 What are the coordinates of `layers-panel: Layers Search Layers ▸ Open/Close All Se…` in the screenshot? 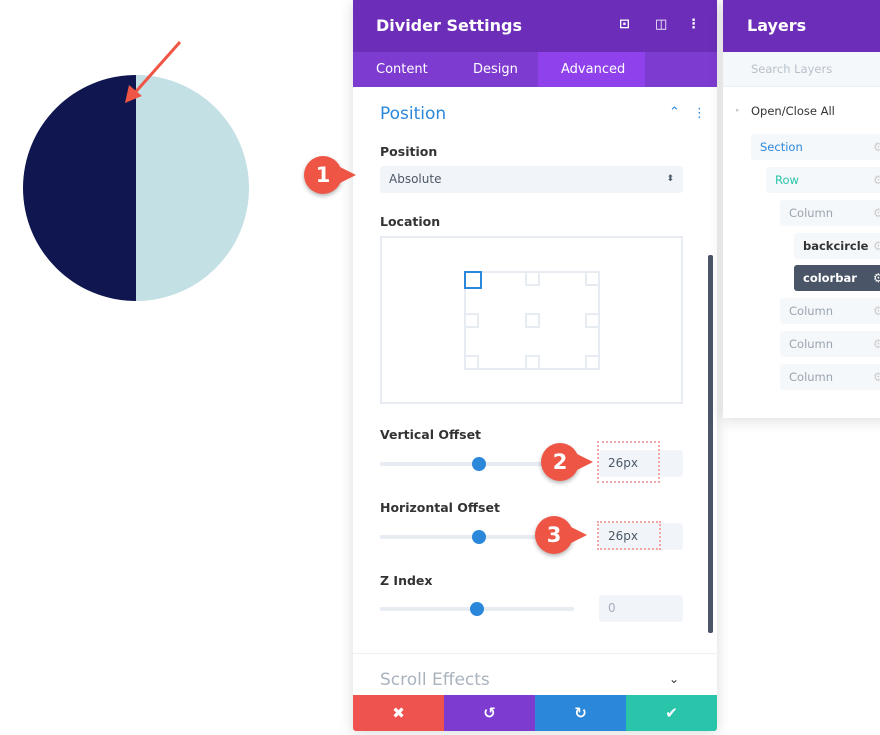 It's located at (801, 209).